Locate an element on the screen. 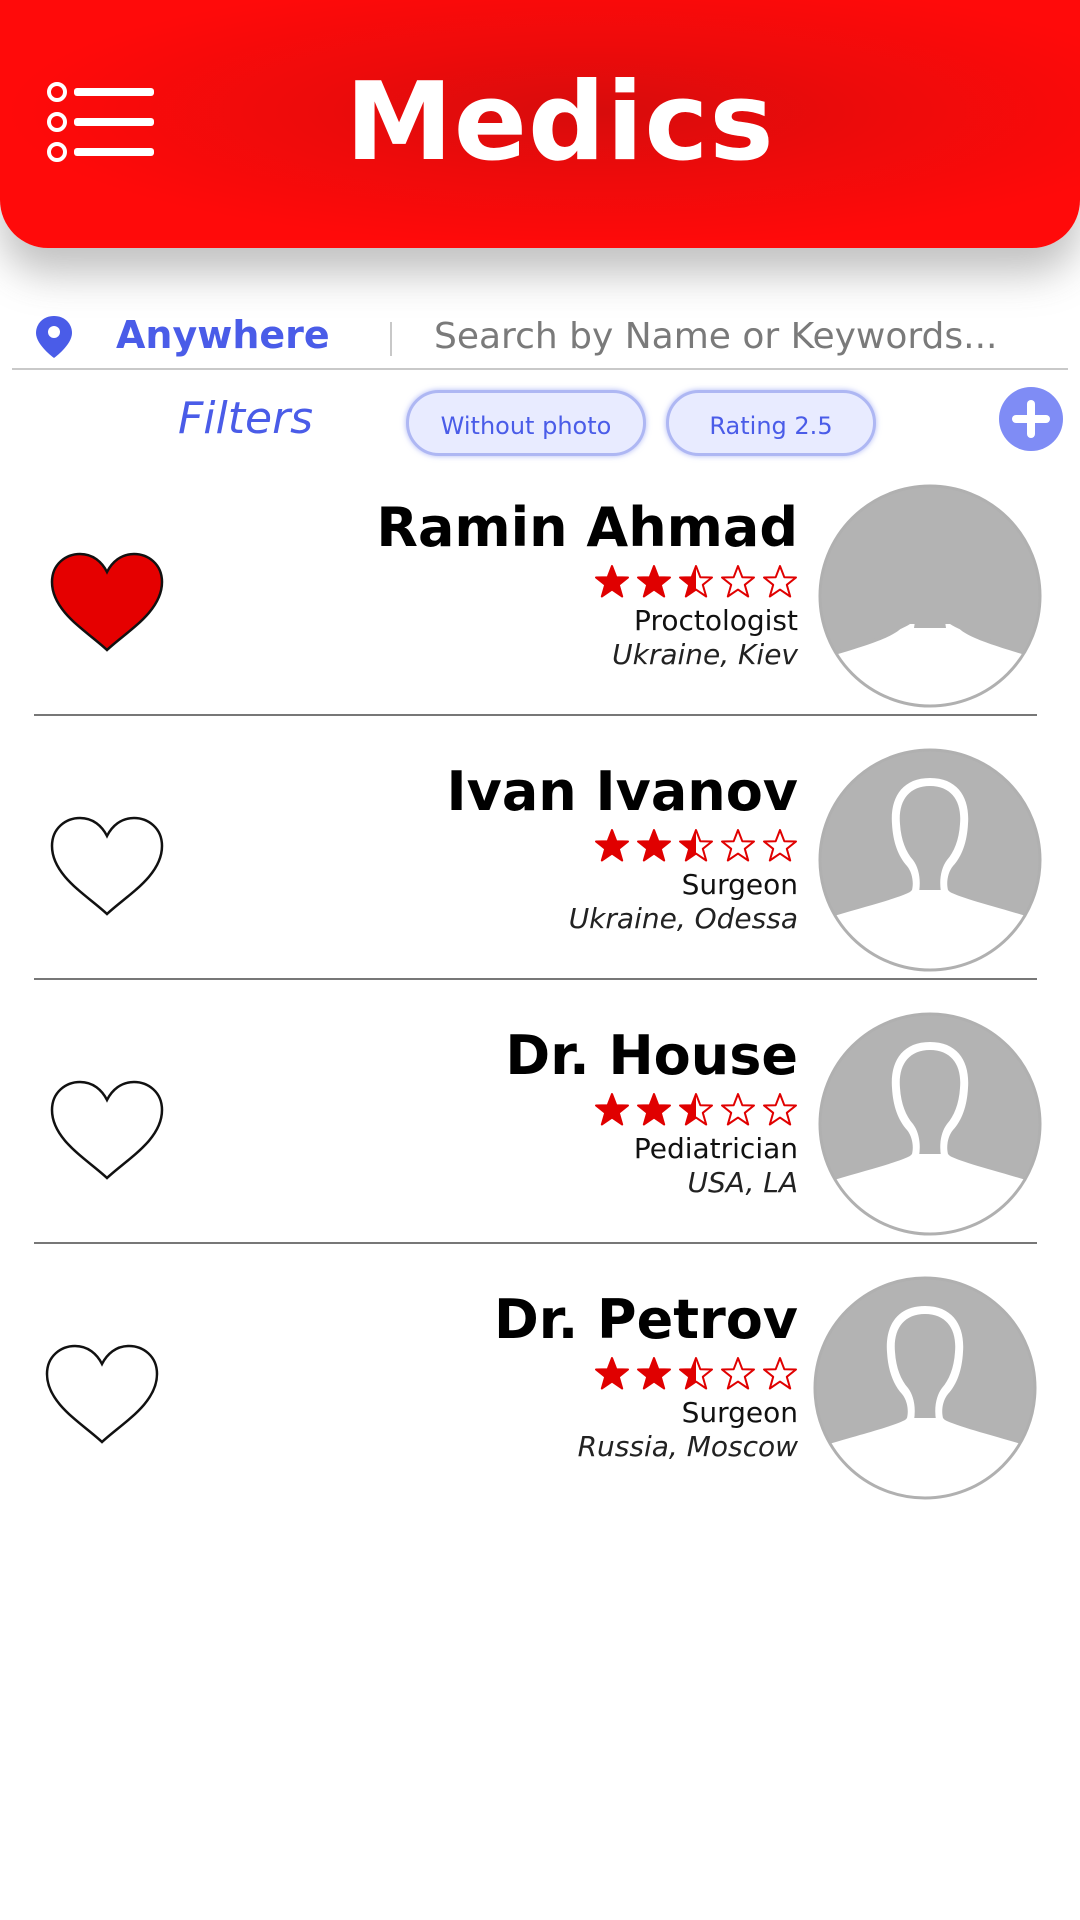 The width and height of the screenshot is (1080, 1920). doctor-location: Ukraine, Odessa is located at coordinates (683, 918).